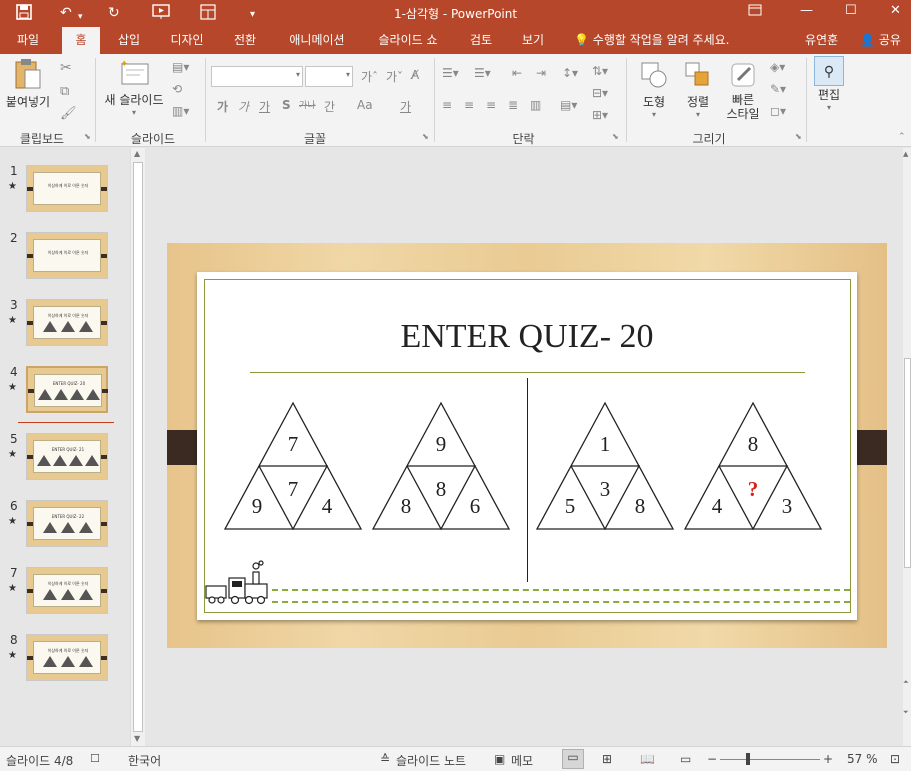 The image size is (911, 771). I want to click on next-slide-icon: ⏷, so click(906, 712).